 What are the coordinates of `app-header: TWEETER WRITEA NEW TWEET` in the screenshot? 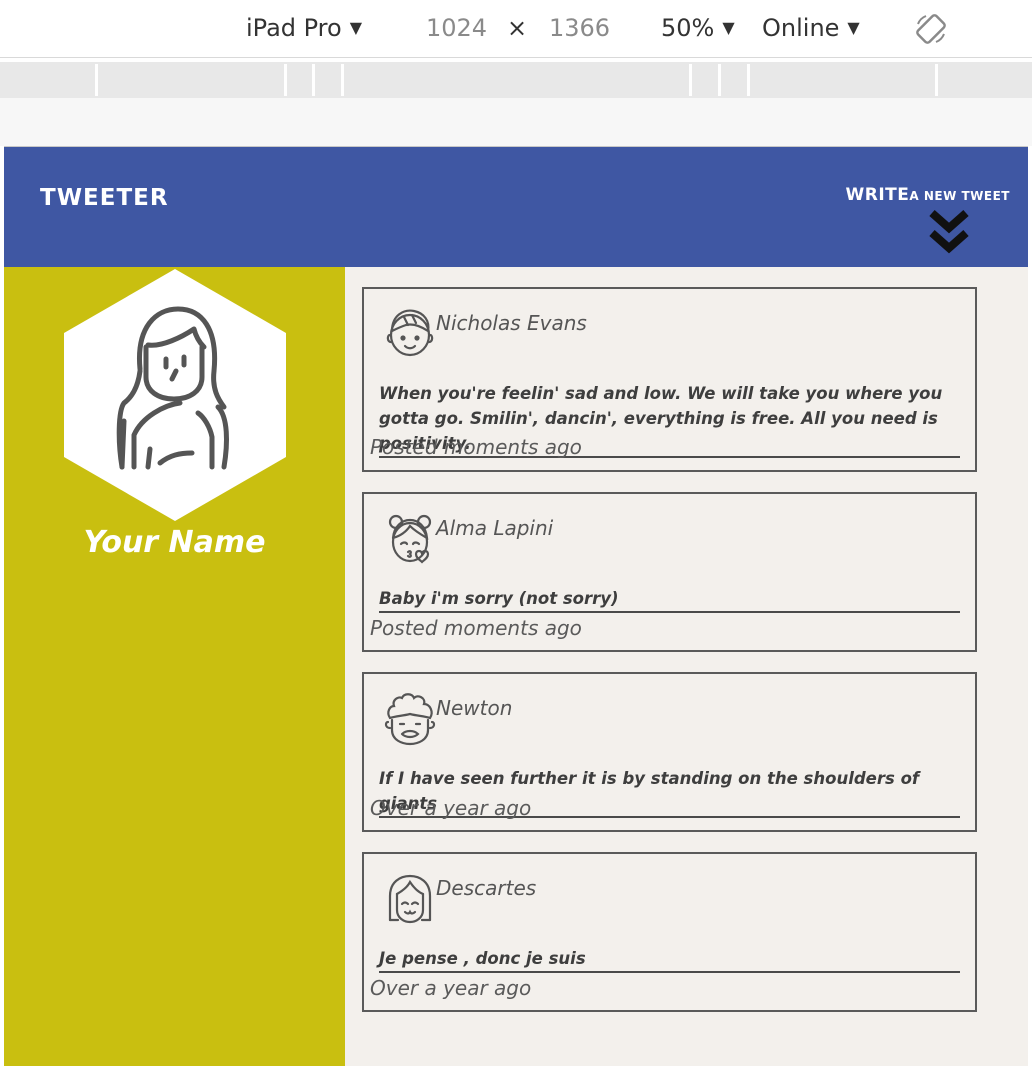 It's located at (516, 207).